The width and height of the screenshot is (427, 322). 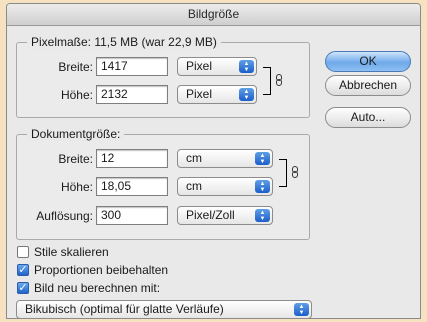 I want to click on constrain-bracket, so click(x=267, y=81).